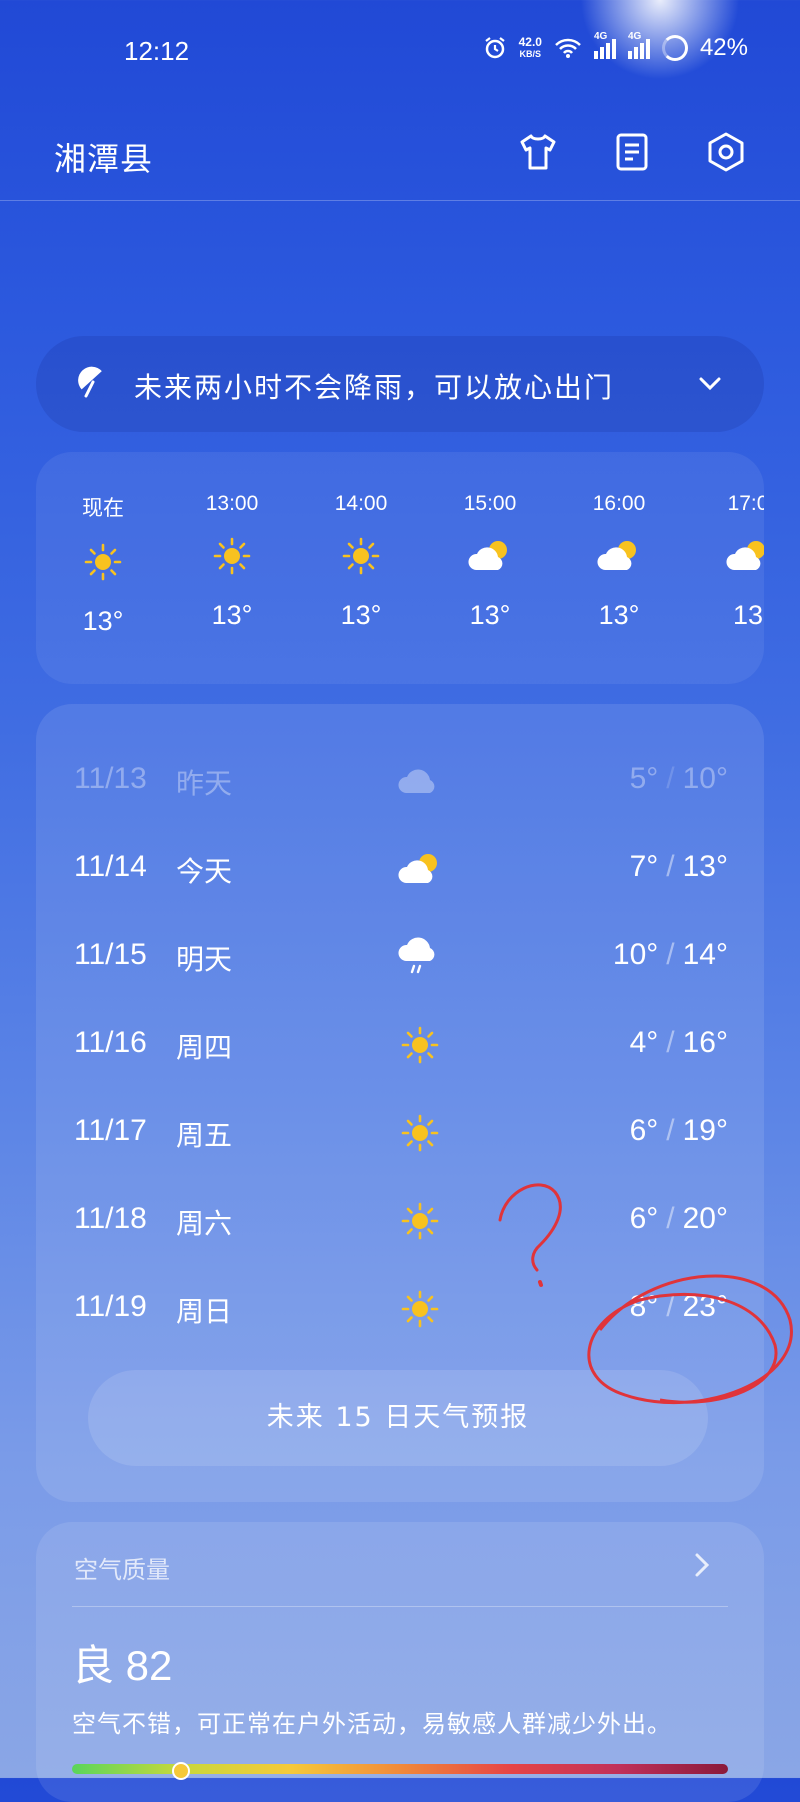 This screenshot has height=1802, width=800. I want to click on forecast-15-day-button: 未来 15 日天气预报, so click(398, 1418).